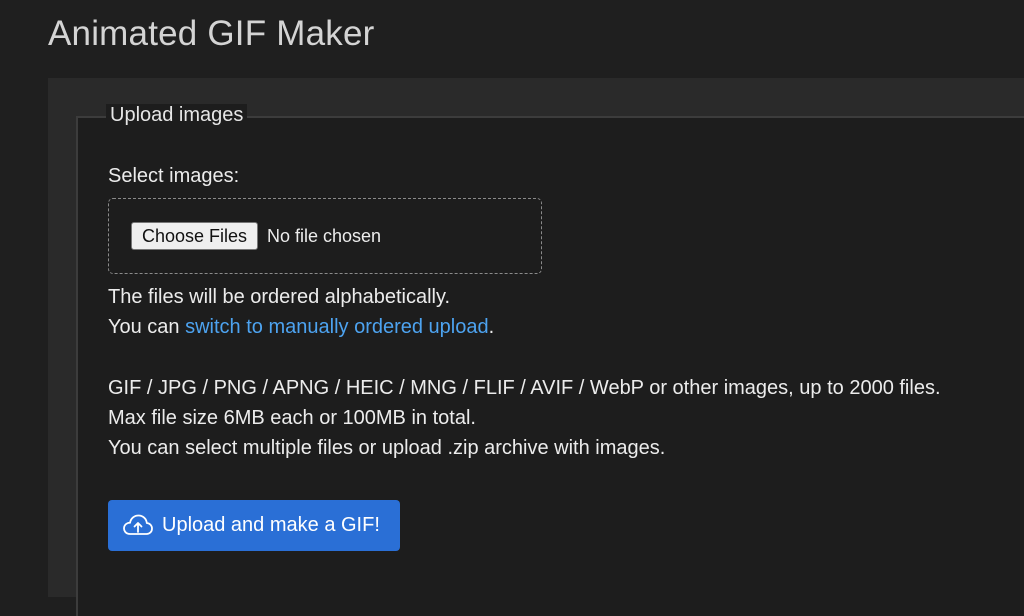 This screenshot has height=616, width=1024. I want to click on page-title: Animated GIF Maker, so click(211, 33).